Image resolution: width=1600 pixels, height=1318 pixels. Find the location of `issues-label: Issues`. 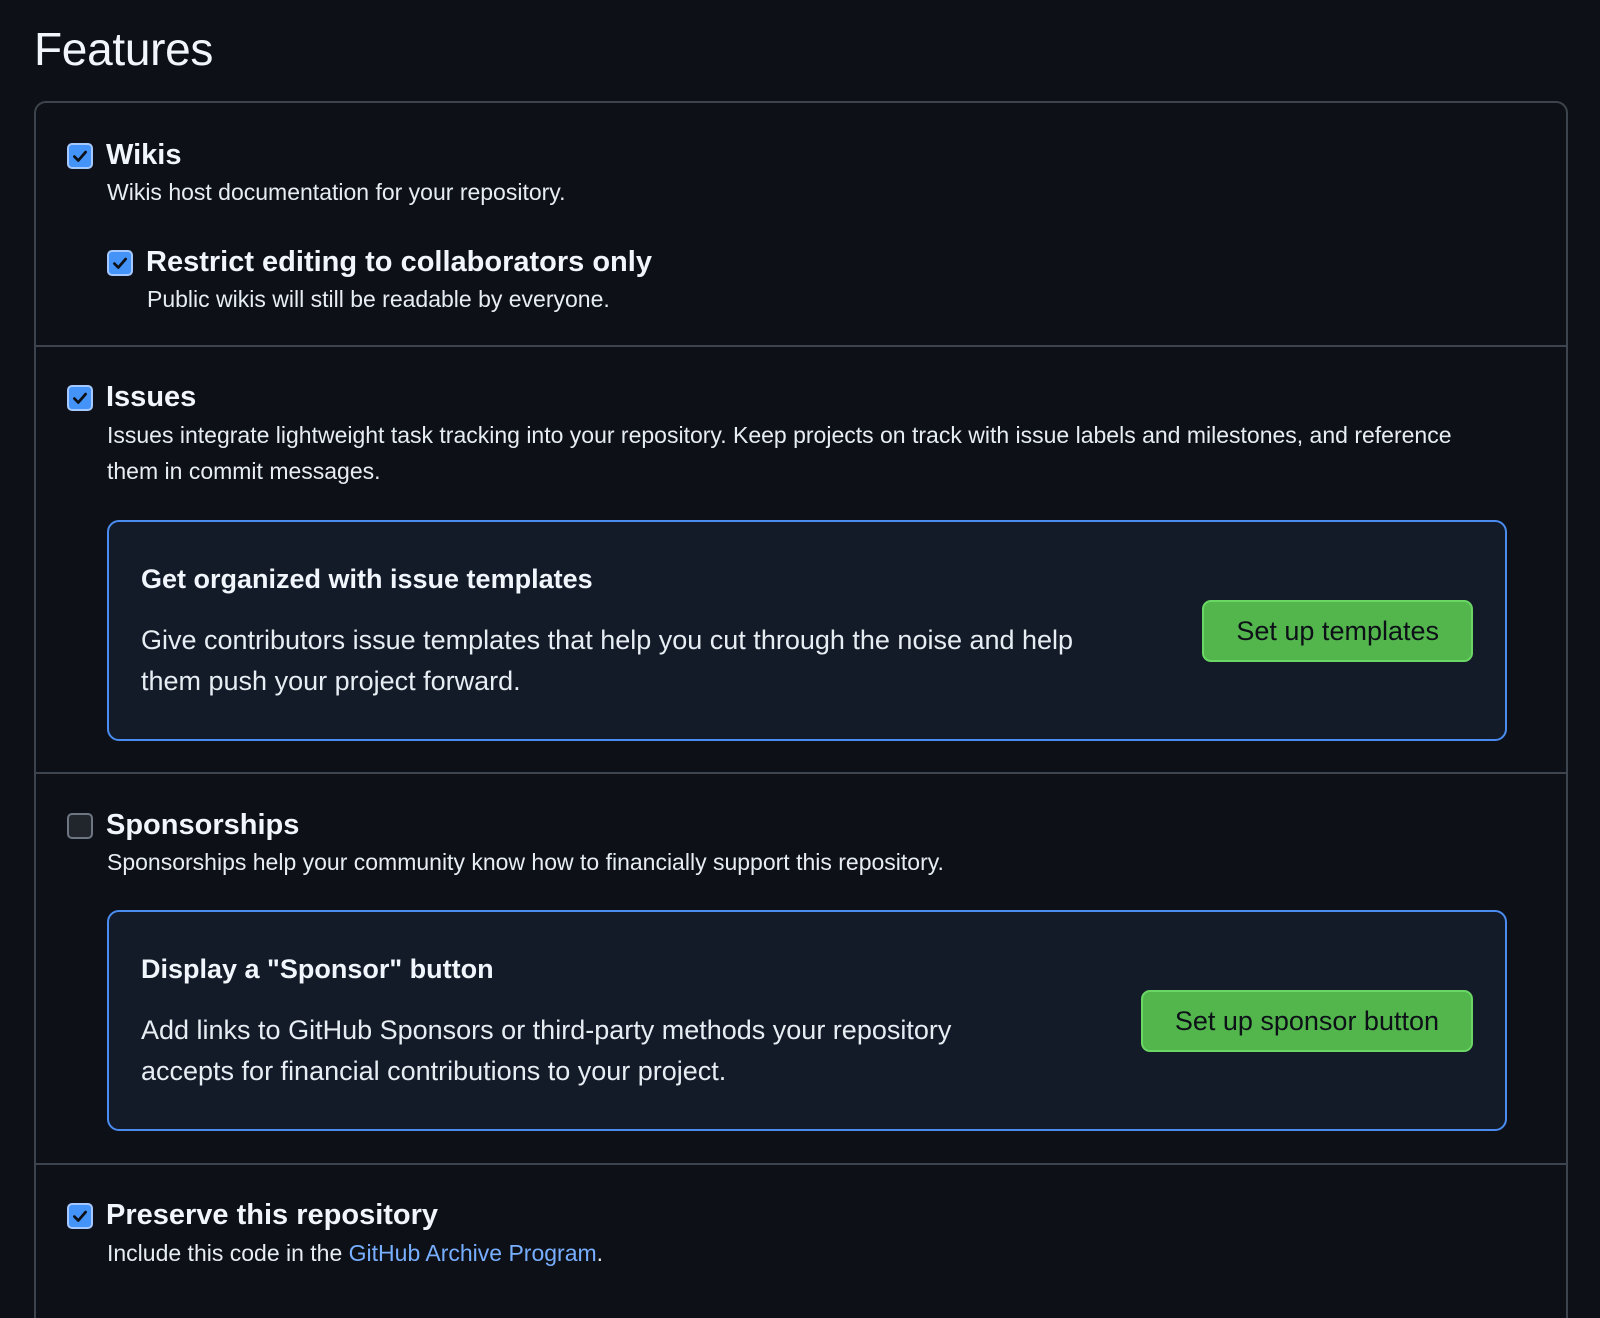

issues-label: Issues is located at coordinates (151, 397).